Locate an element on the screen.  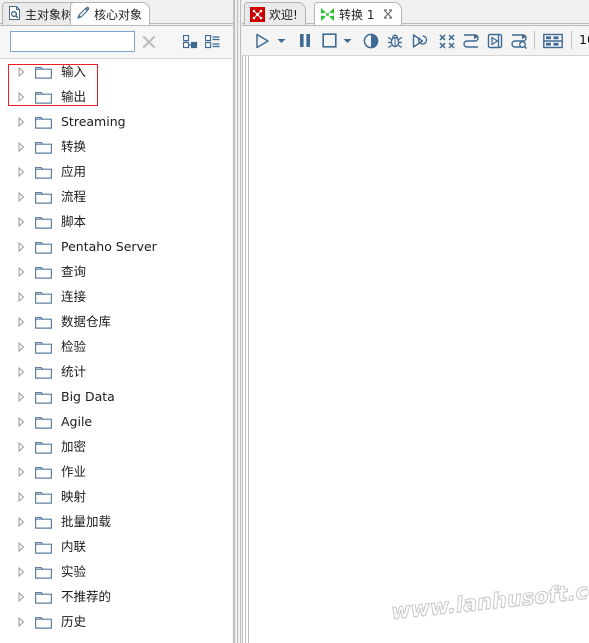
replay-button is located at coordinates (419, 40).